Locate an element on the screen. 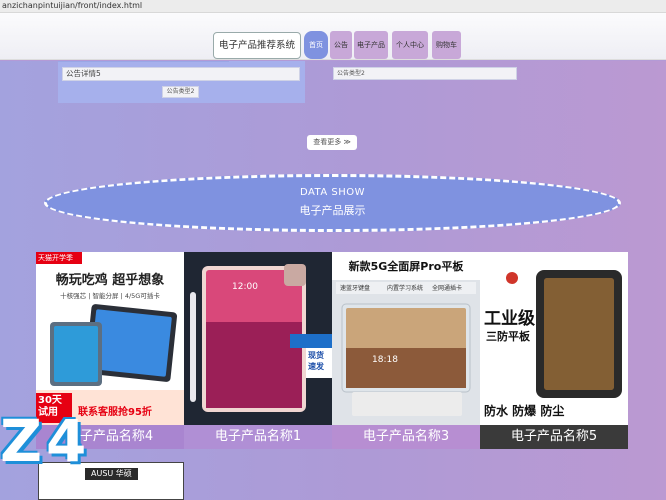 The width and height of the screenshot is (666, 500). promo-tag: 天猫开学季 is located at coordinates (55, 258).